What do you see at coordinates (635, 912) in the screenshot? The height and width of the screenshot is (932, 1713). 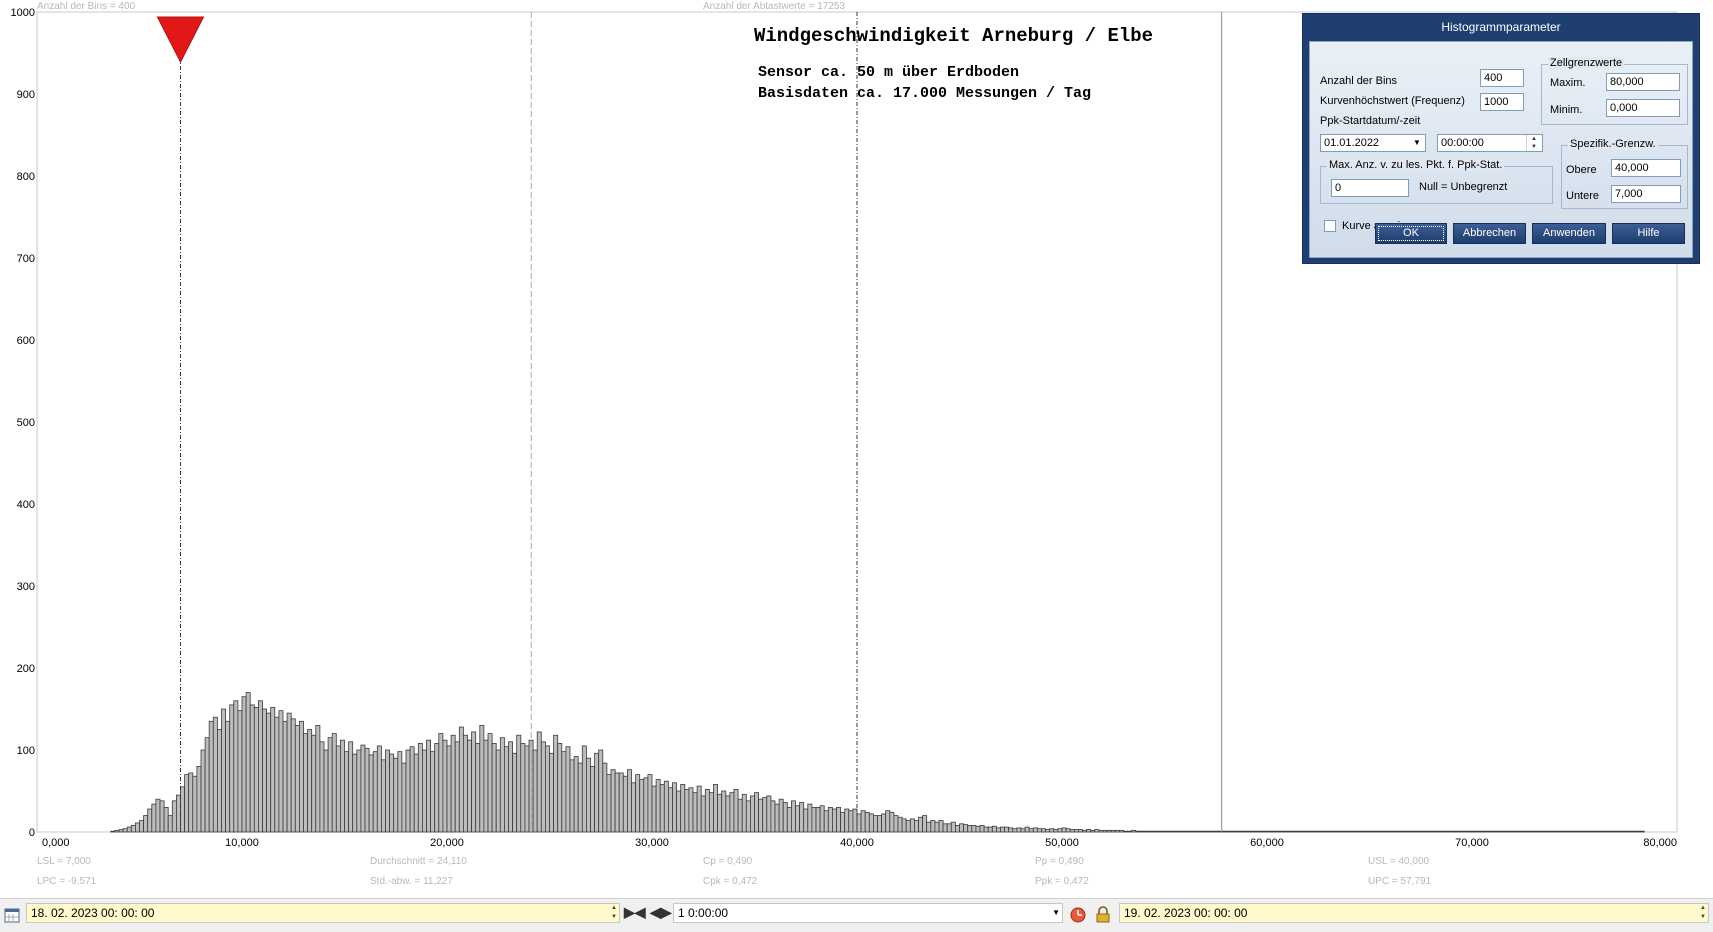 I see `collapse-range-icon: ▶◀` at bounding box center [635, 912].